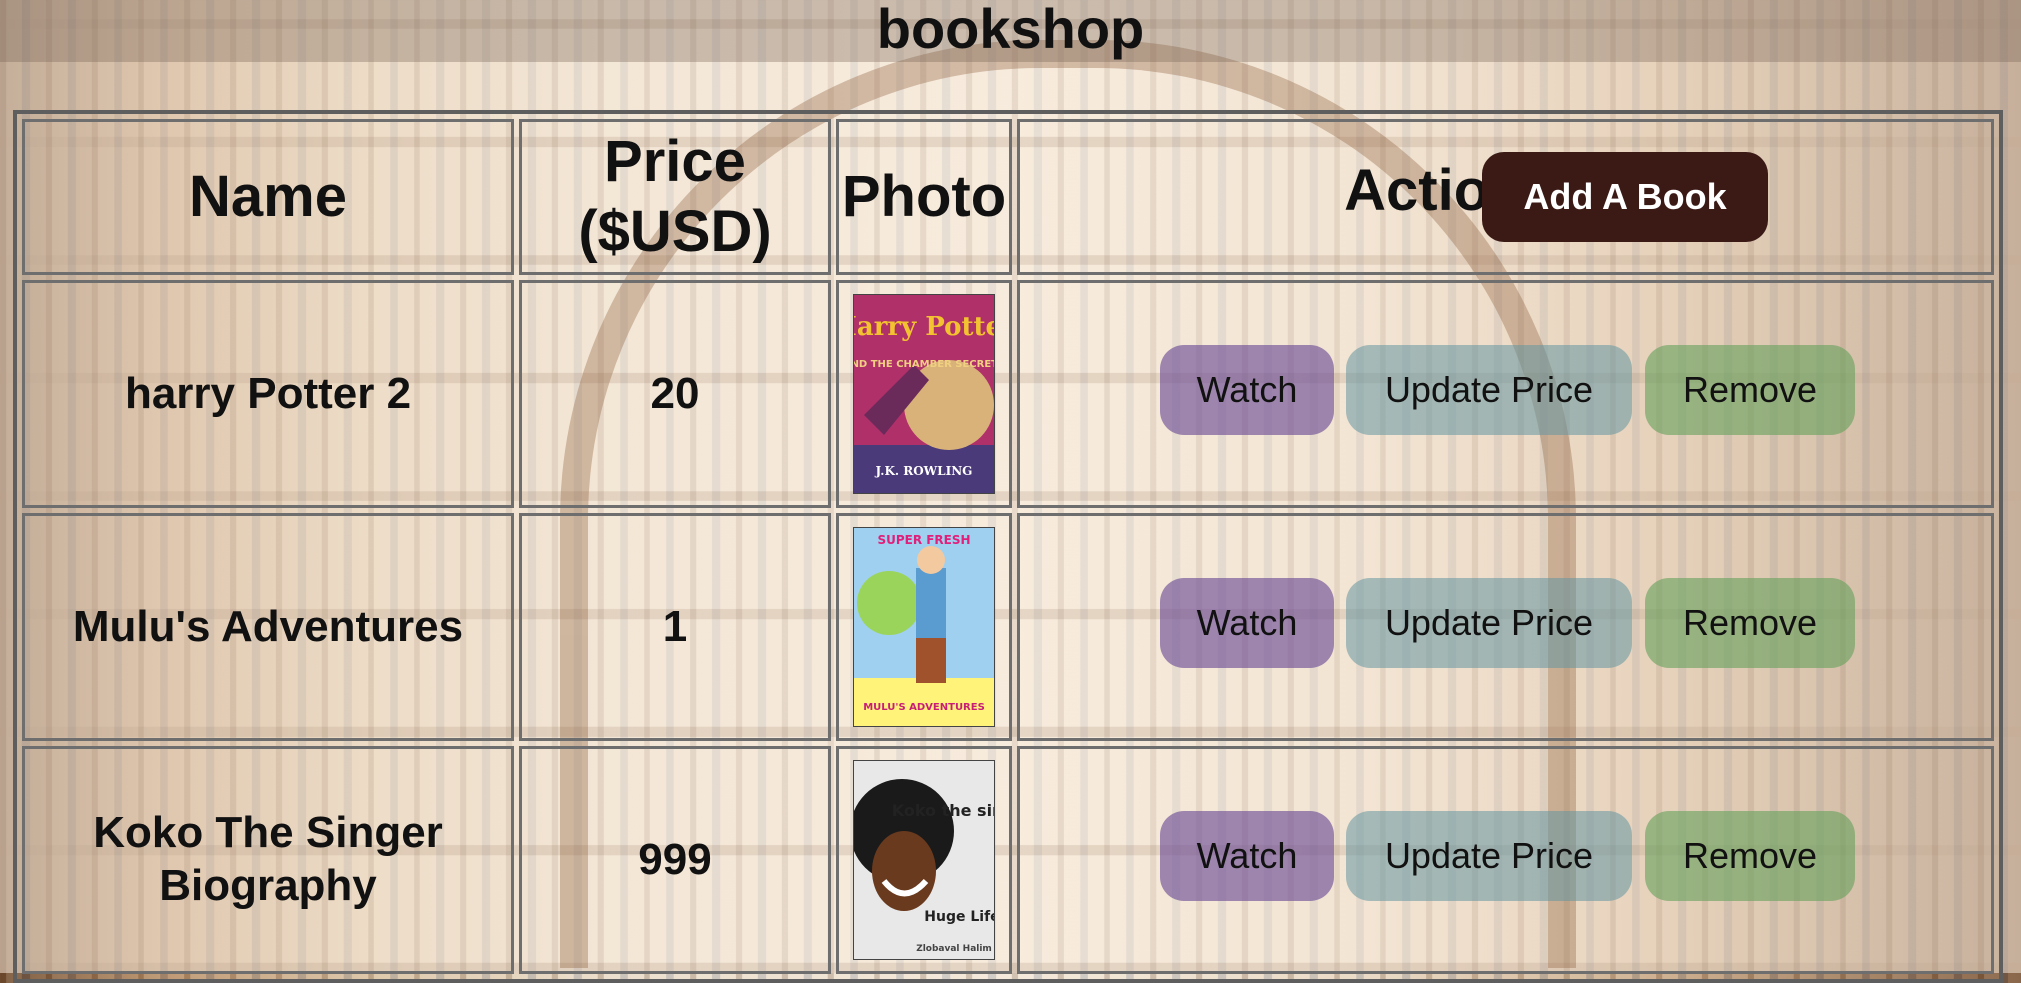 This screenshot has height=983, width=2021. I want to click on cover-subtitle-text: AND THE CHAMBER SECRETS, so click(924, 364).